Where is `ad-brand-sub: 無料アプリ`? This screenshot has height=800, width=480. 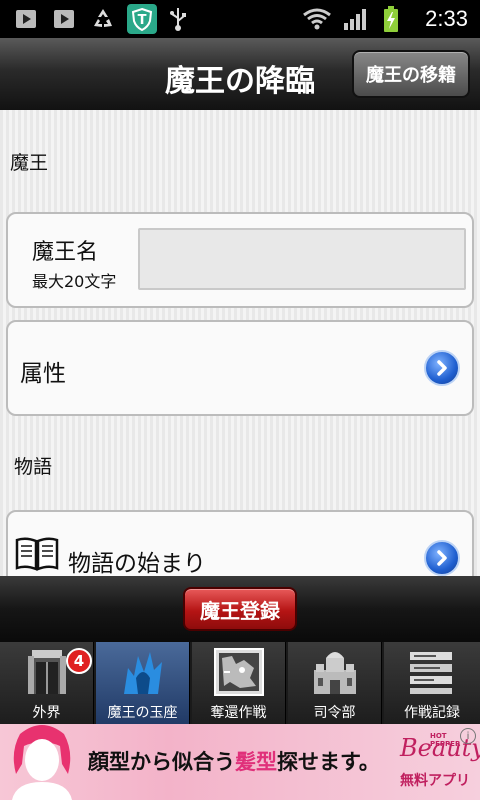
ad-brand-sub: 無料アプリ is located at coordinates (435, 781).